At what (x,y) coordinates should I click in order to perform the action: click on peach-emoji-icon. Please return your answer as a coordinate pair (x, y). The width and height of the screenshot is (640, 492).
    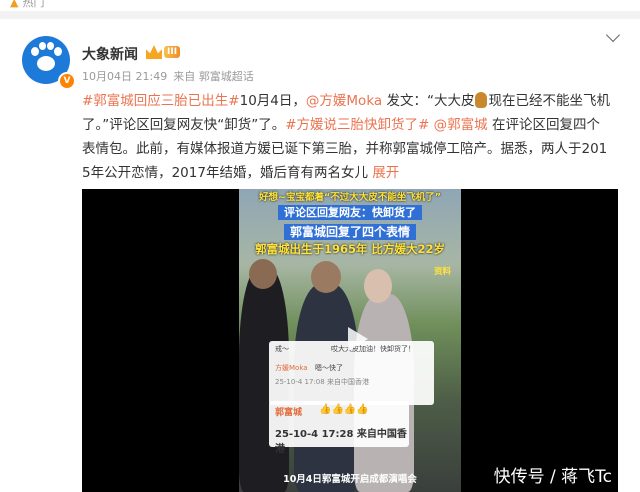
    Looking at the image, I should click on (481, 100).